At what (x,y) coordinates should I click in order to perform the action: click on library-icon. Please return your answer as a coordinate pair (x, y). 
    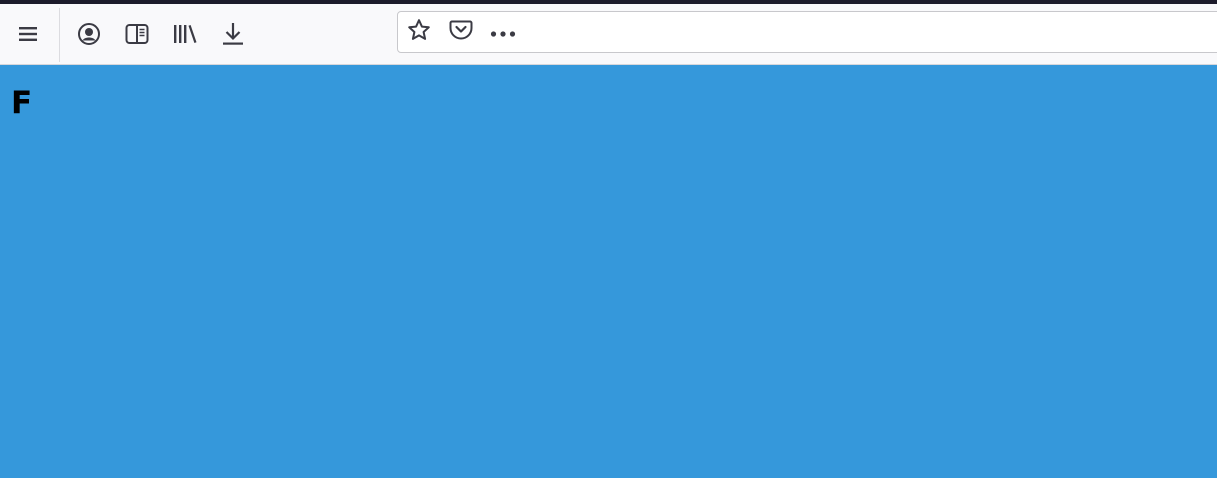
    Looking at the image, I should click on (185, 34).